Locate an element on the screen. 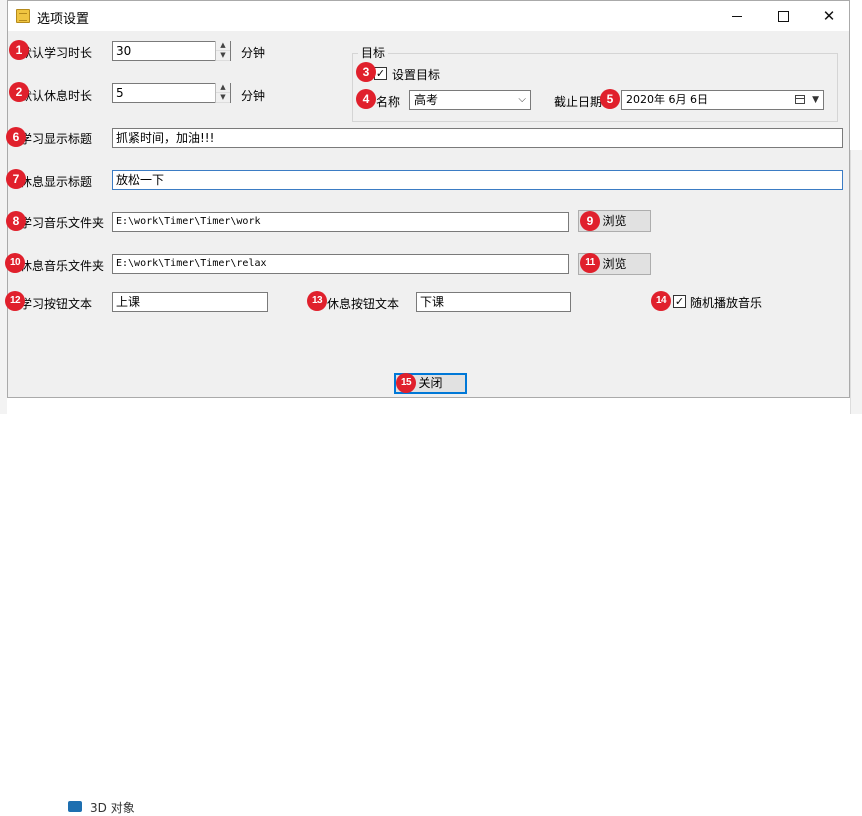 The height and width of the screenshot is (816, 862). study-music-path-value: E:\work\Timer\Timer\work is located at coordinates (188, 221).